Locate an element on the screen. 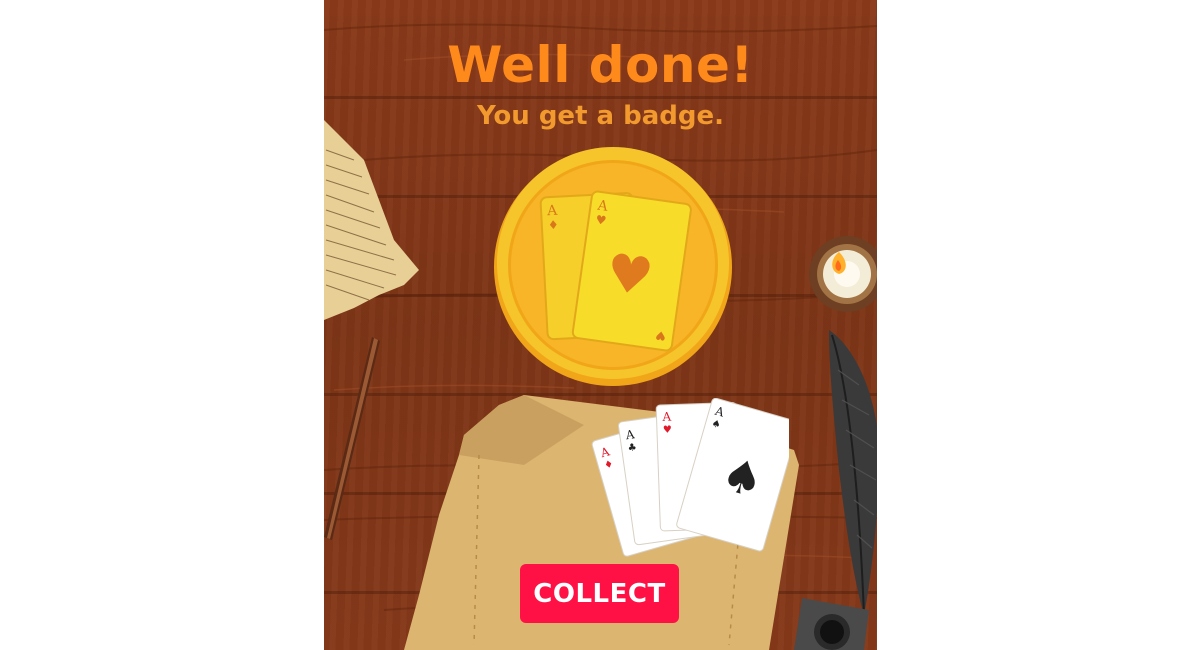  heart-icon: ♥ is located at coordinates (629, 276).